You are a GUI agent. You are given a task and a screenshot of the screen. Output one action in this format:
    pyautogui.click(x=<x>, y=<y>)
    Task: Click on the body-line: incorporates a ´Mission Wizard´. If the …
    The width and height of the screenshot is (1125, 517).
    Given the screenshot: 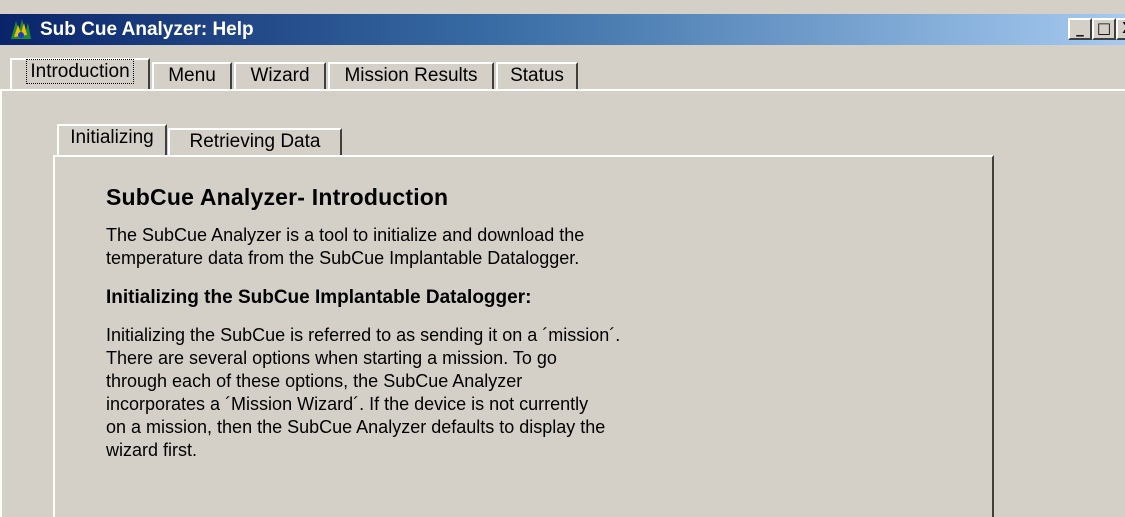 What is the action you would take?
    pyautogui.click(x=347, y=404)
    